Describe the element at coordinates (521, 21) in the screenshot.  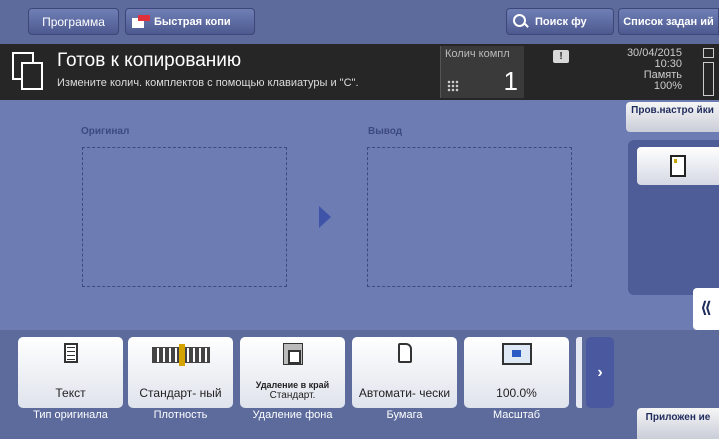
I see `search-icon` at that location.